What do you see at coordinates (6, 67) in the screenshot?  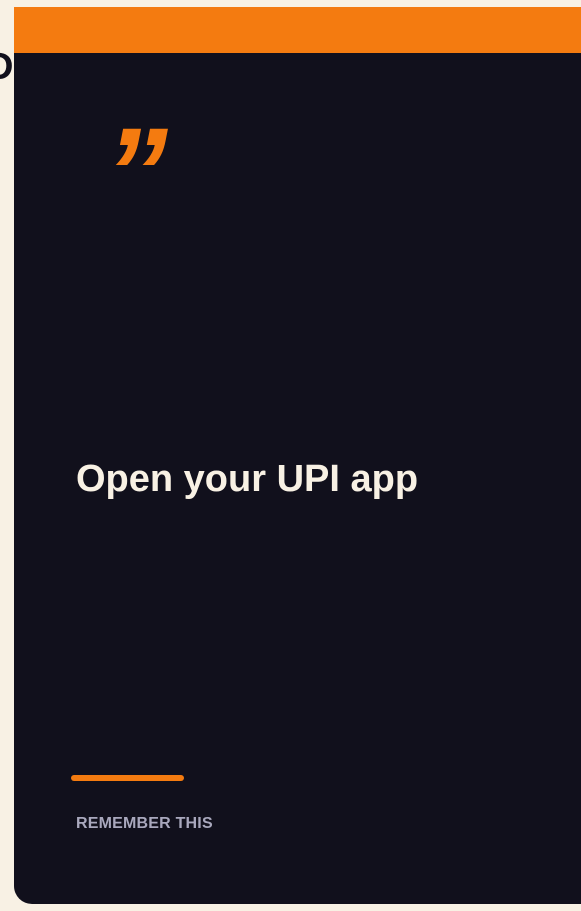 I see `partial-edge-glyph: D` at bounding box center [6, 67].